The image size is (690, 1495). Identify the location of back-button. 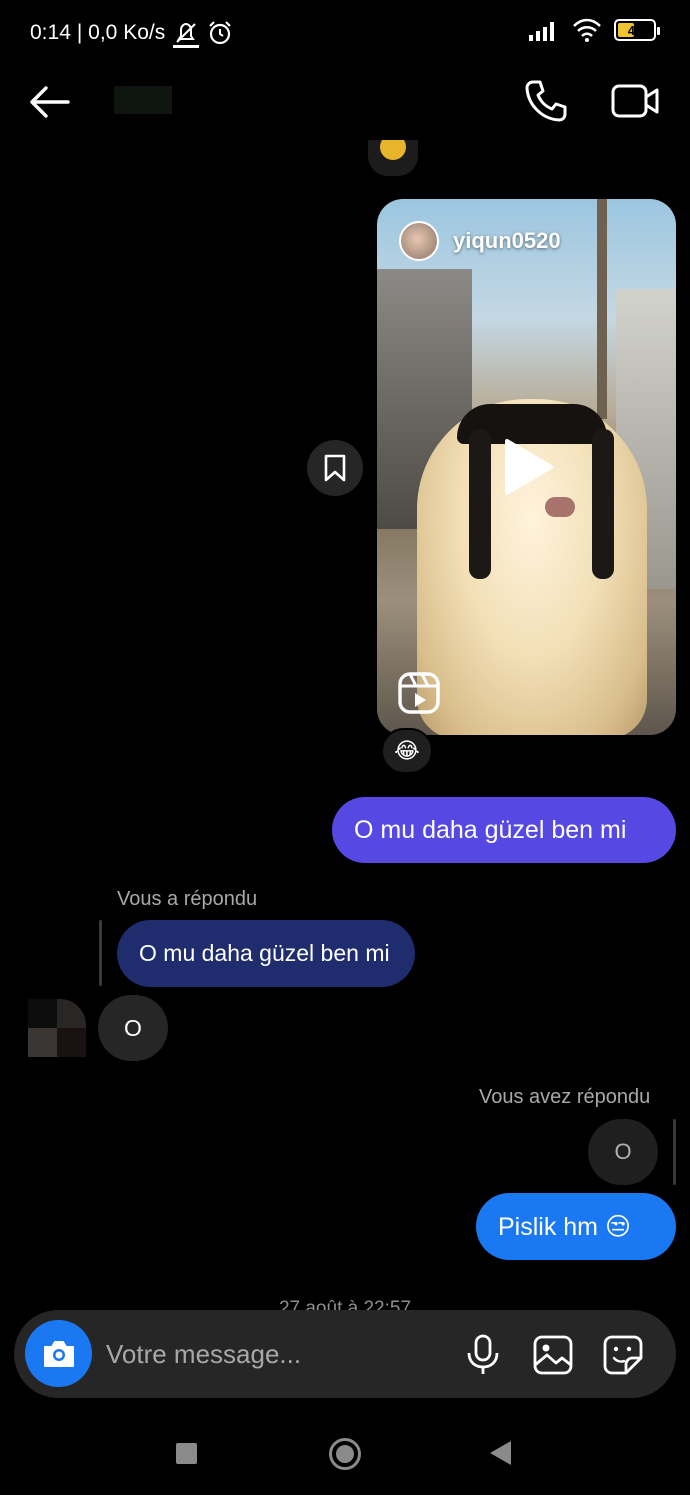
(49, 102).